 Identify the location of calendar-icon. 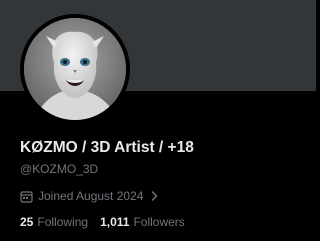
(26, 196).